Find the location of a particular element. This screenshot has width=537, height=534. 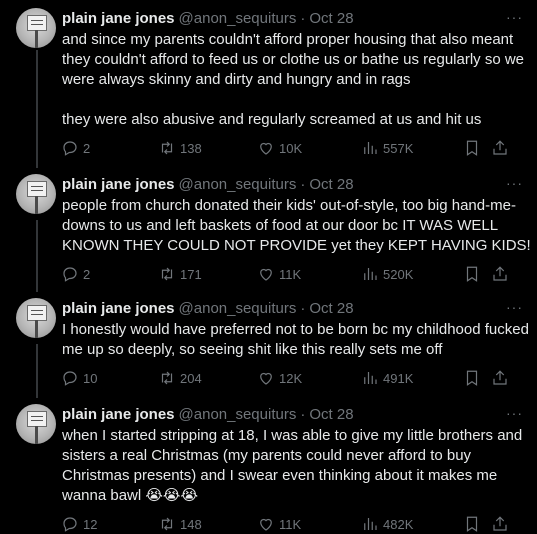

view-count: 482K is located at coordinates (398, 524).